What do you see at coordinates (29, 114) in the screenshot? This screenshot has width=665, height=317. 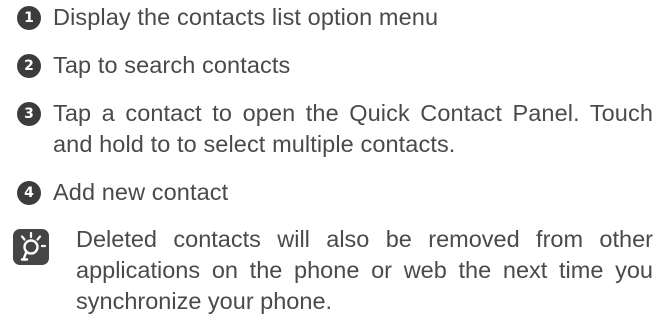 I see `step-number-badge: 3` at bounding box center [29, 114].